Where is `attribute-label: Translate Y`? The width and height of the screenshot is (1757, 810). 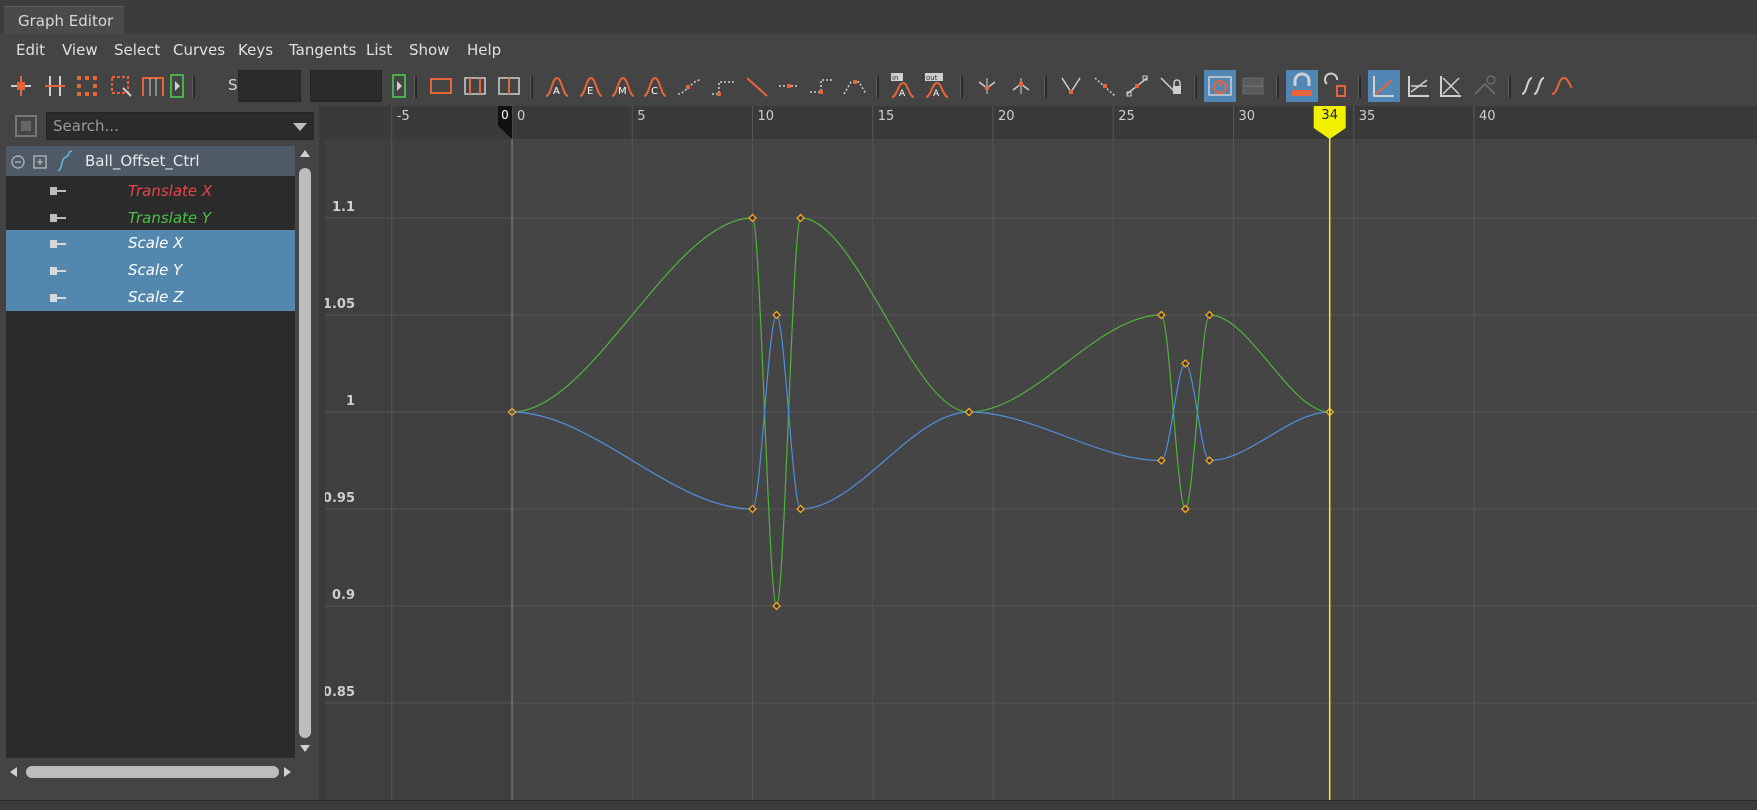
attribute-label: Translate Y is located at coordinates (170, 218).